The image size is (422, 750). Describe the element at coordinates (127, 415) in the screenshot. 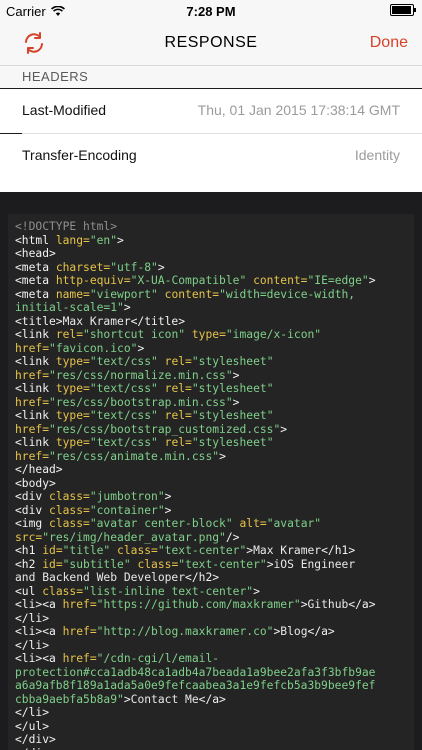

I see `code-token: "text/css"` at that location.